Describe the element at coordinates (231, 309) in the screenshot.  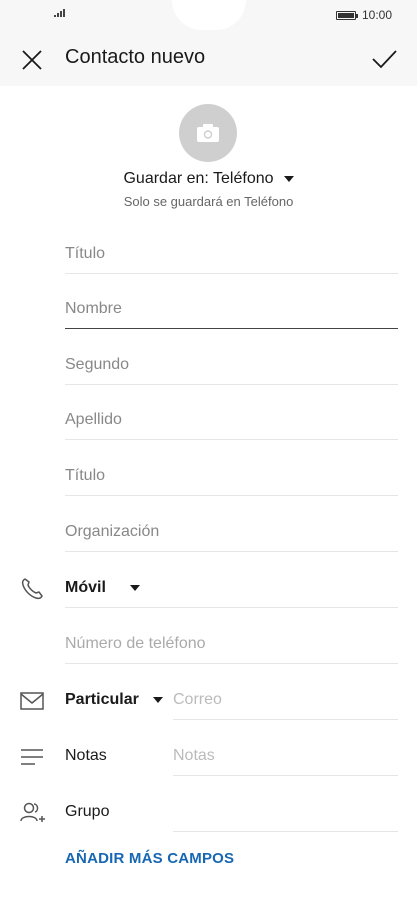
I see `first-name-field: Nombre` at that location.